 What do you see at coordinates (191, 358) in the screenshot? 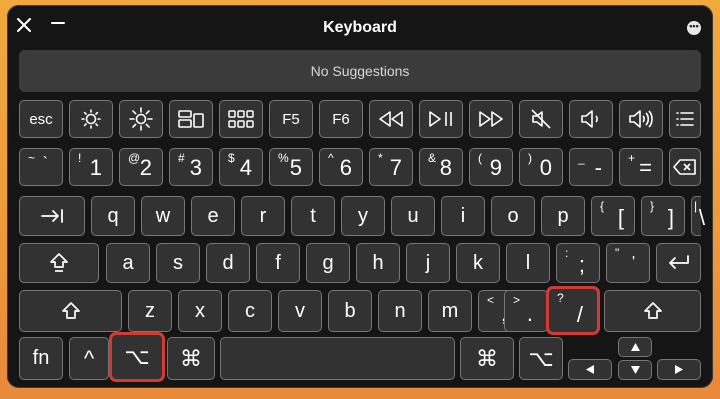
I see `key-left-command: ⌘` at bounding box center [191, 358].